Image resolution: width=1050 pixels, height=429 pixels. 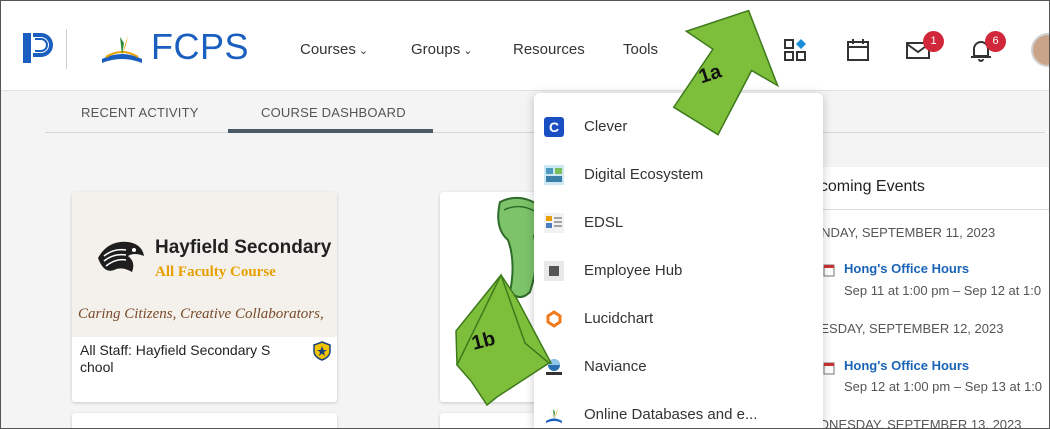 I want to click on annotation-arrow-1b: 1b, so click(x=504, y=340).